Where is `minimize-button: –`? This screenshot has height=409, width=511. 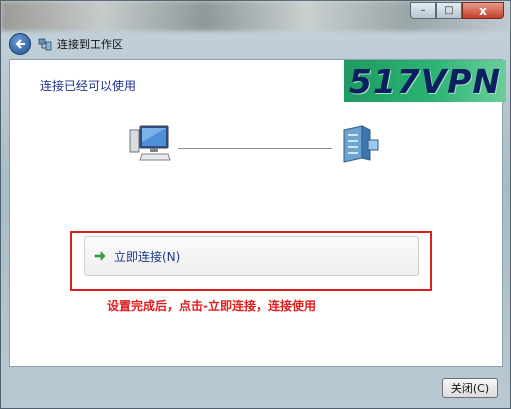
minimize-button: – is located at coordinates (423, 10).